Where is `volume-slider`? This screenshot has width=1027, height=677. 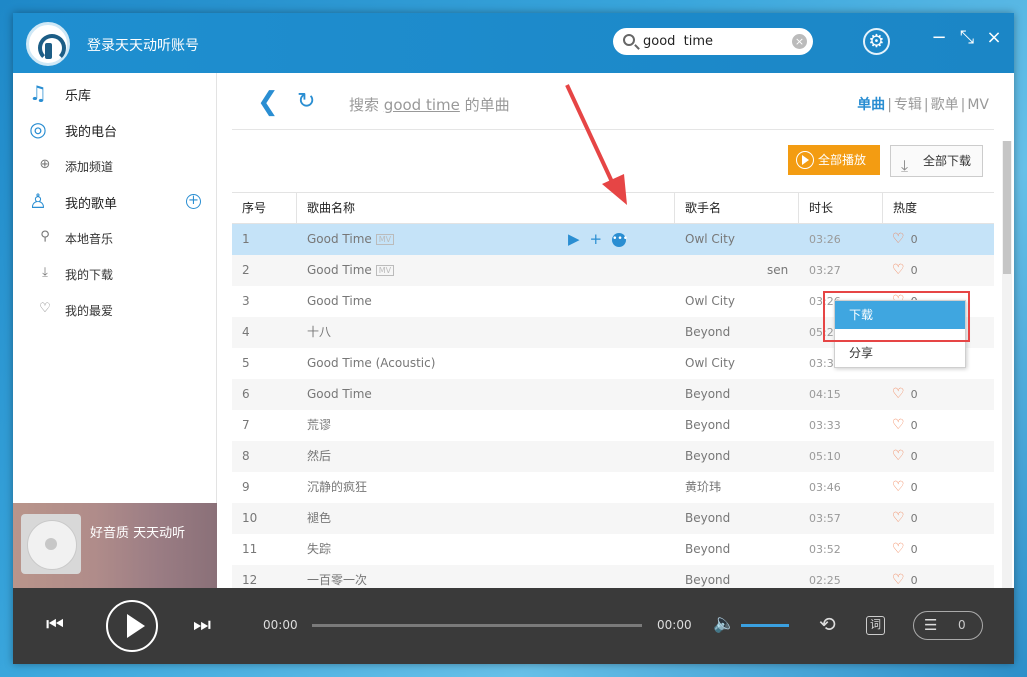 volume-slider is located at coordinates (765, 625).